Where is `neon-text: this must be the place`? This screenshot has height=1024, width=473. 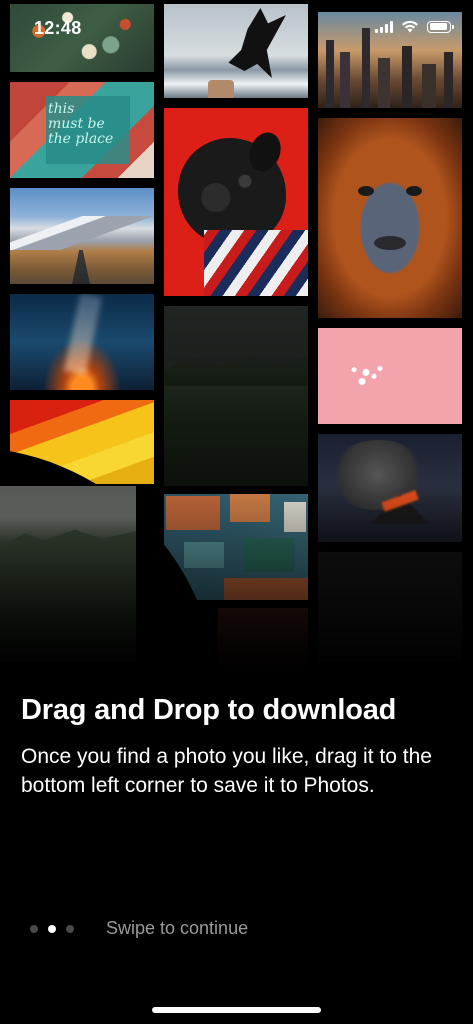
neon-text: this must be the place is located at coordinates (81, 124).